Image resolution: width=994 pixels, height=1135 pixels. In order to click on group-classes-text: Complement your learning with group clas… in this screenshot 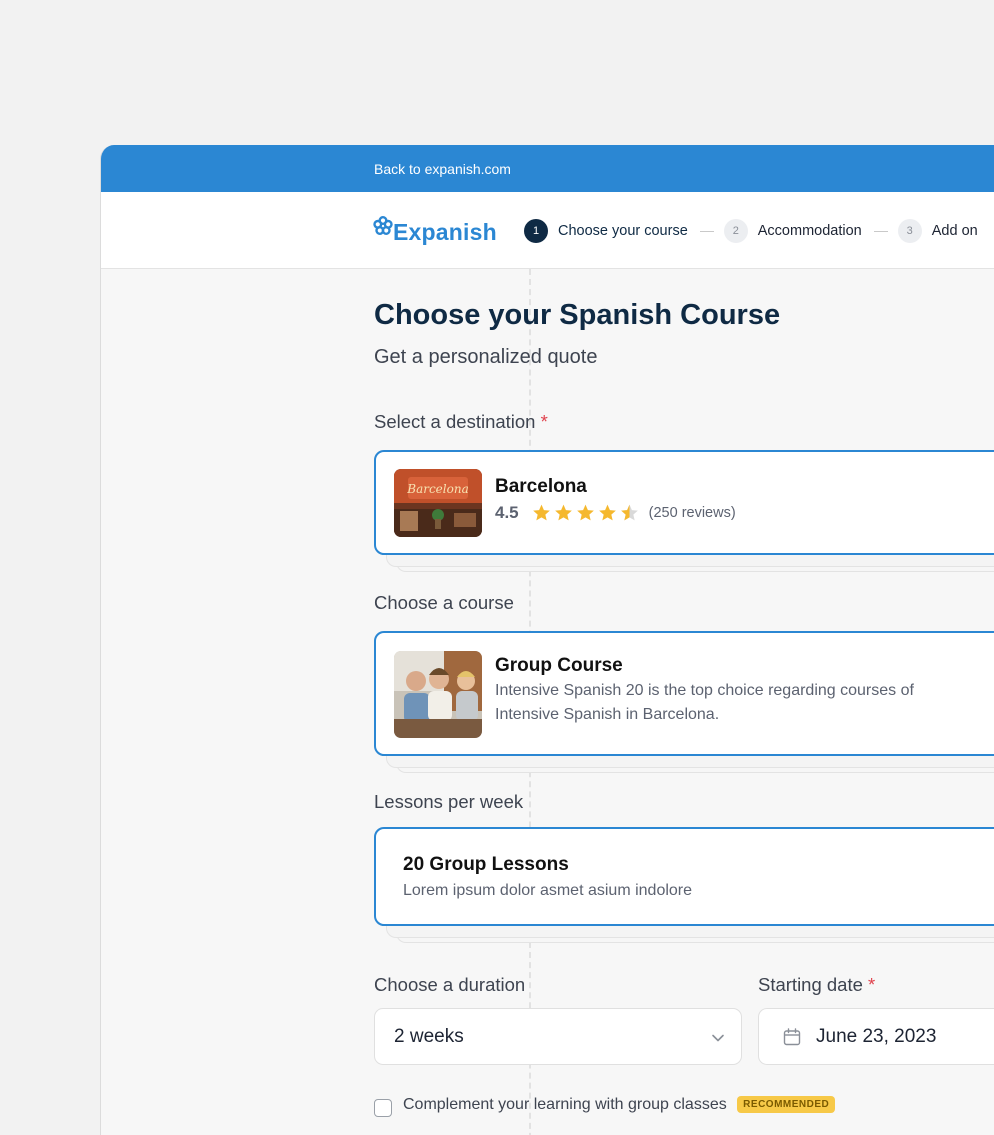, I will do `click(565, 1104)`.